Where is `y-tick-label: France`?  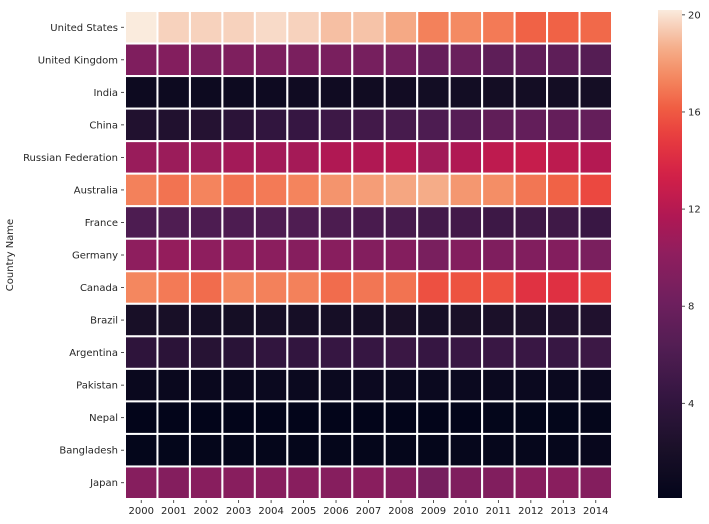
y-tick-label: France is located at coordinates (101, 223).